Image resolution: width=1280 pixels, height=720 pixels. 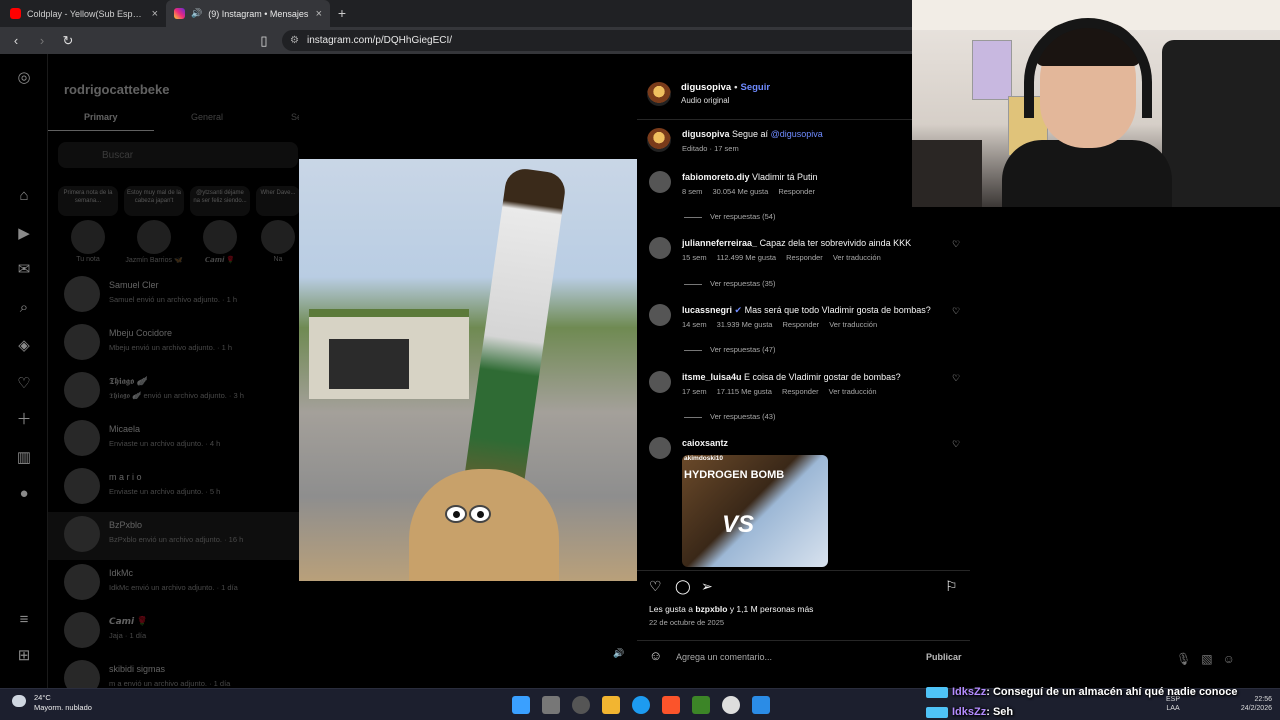 What do you see at coordinates (24, 458) in the screenshot?
I see `dashboard-icon: ▥` at bounding box center [24, 458].